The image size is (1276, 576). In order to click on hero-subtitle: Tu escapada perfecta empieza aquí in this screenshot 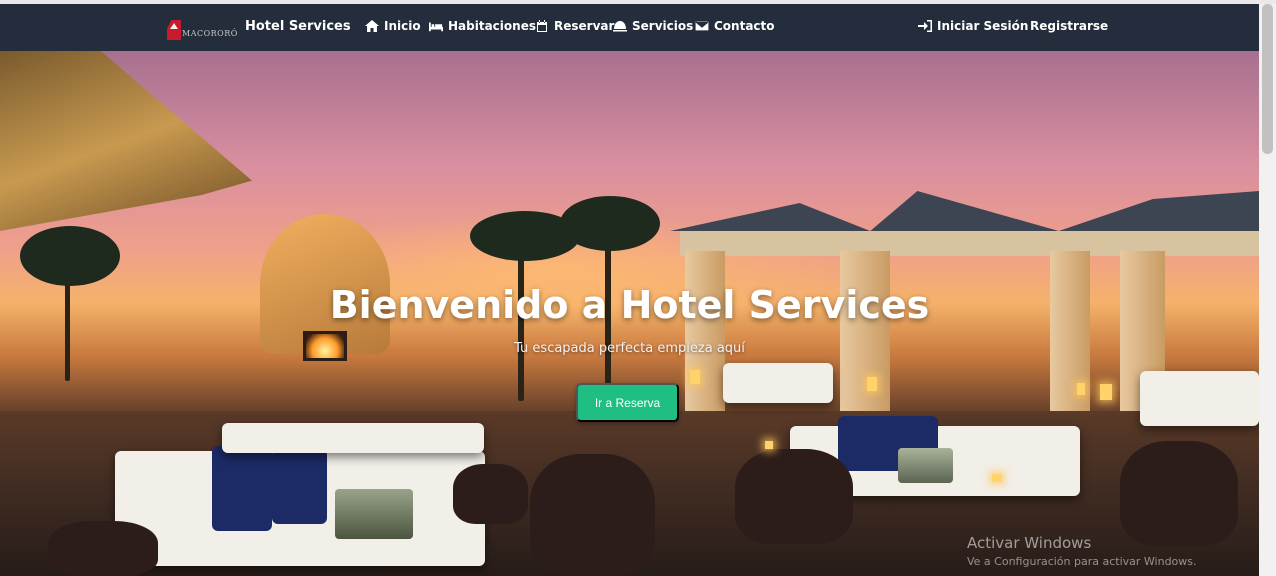, I will do `click(629, 348)`.